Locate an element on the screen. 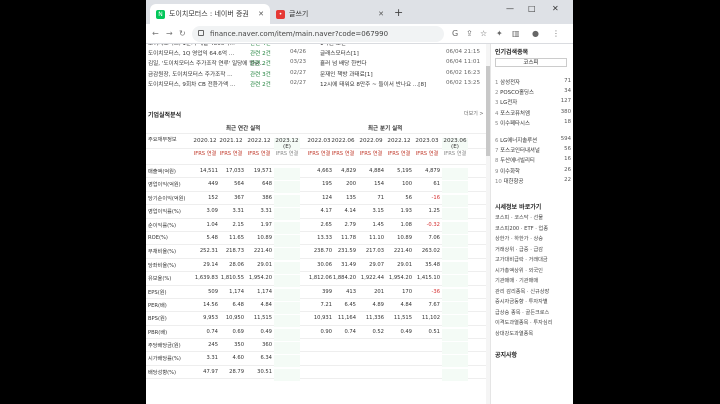 This screenshot has width=720, height=404. market-link: 관리 감리종목 · 신규상장 is located at coordinates (533, 291).